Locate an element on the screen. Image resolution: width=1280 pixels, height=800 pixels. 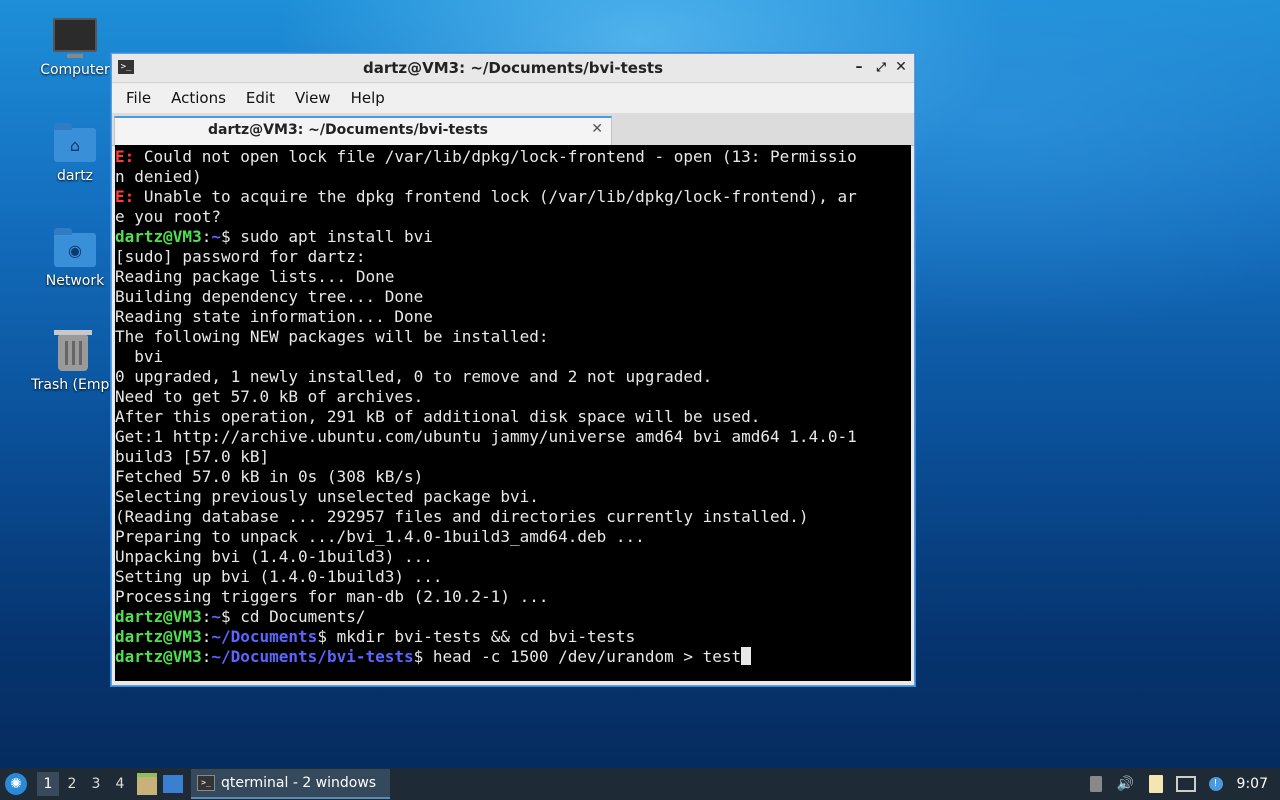
terminal-line: dartz@VM3:~$ cd Documents/ is located at coordinates (486, 617).